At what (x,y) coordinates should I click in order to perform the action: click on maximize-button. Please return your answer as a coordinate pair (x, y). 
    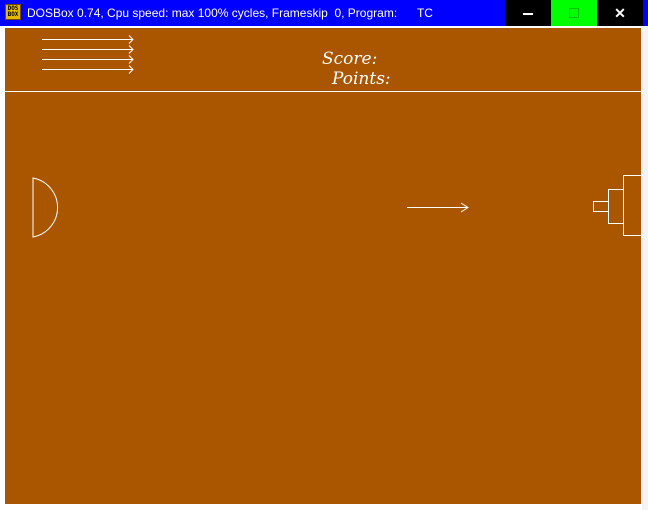
    Looking at the image, I should click on (574, 13).